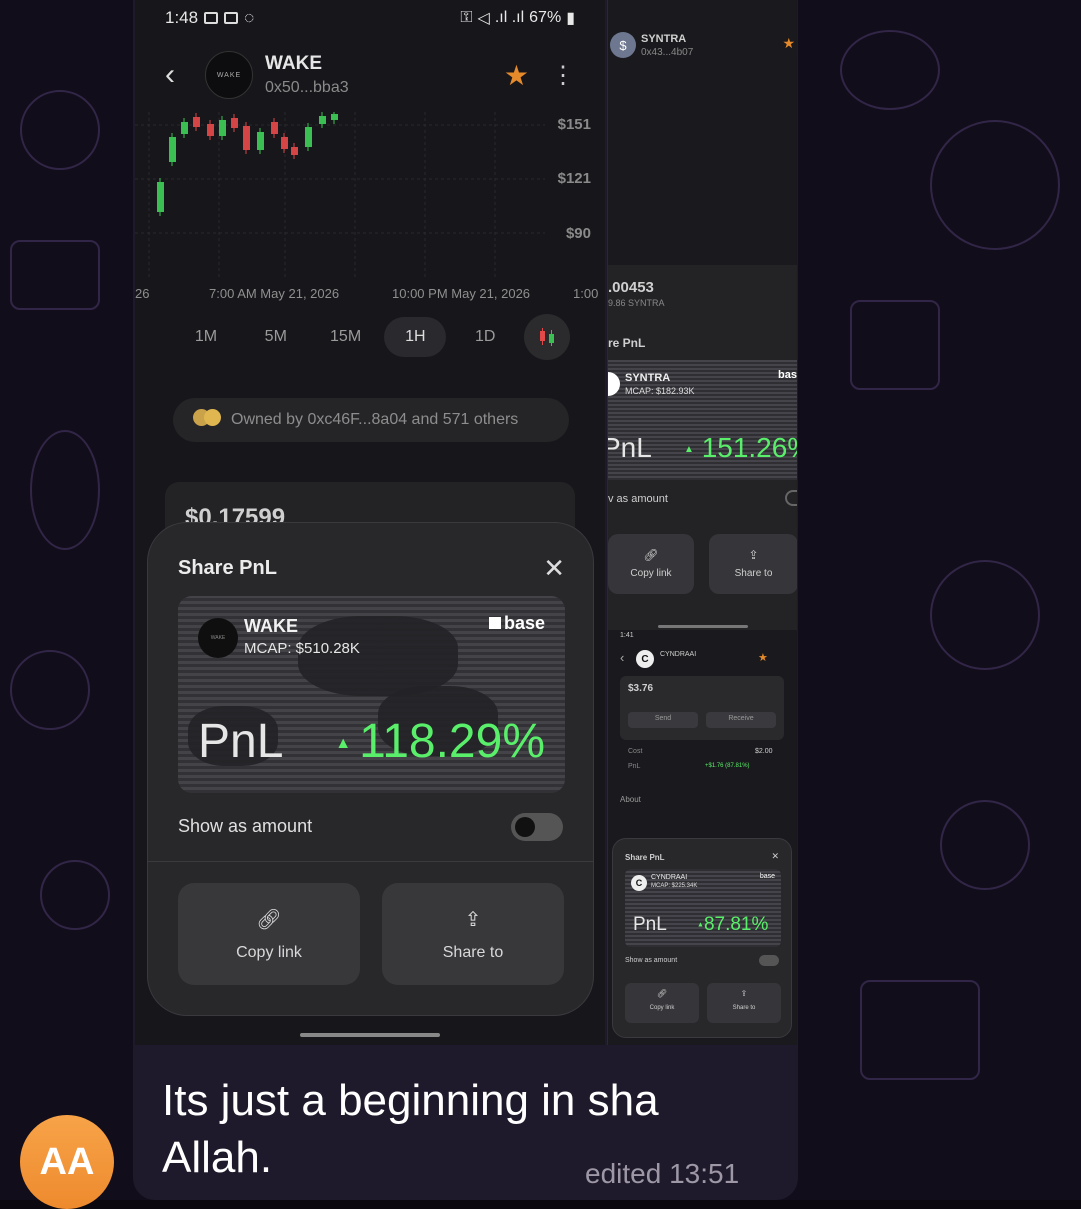 The image size is (1081, 1209). Describe the element at coordinates (227, 568) in the screenshot. I see `sheet-title: Share PnL` at that location.